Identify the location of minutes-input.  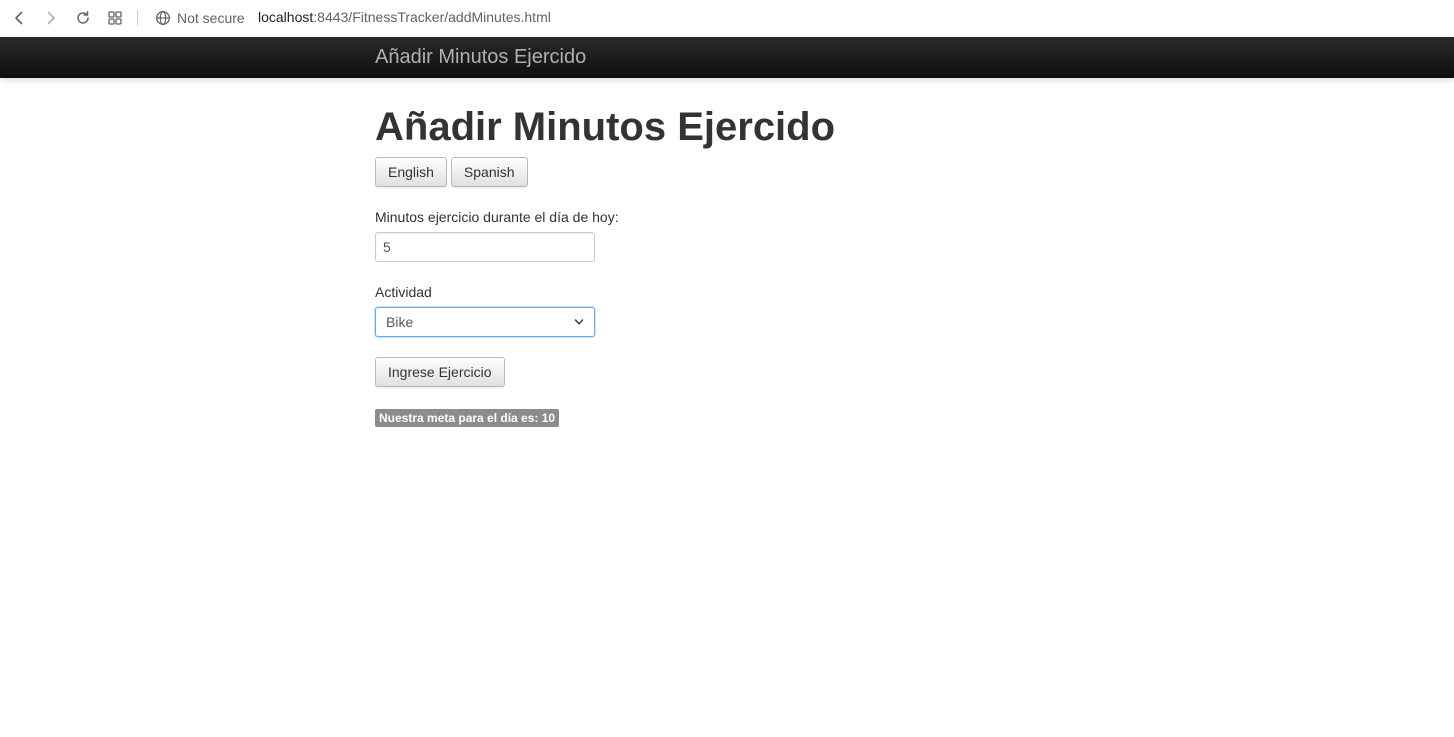
(485, 247).